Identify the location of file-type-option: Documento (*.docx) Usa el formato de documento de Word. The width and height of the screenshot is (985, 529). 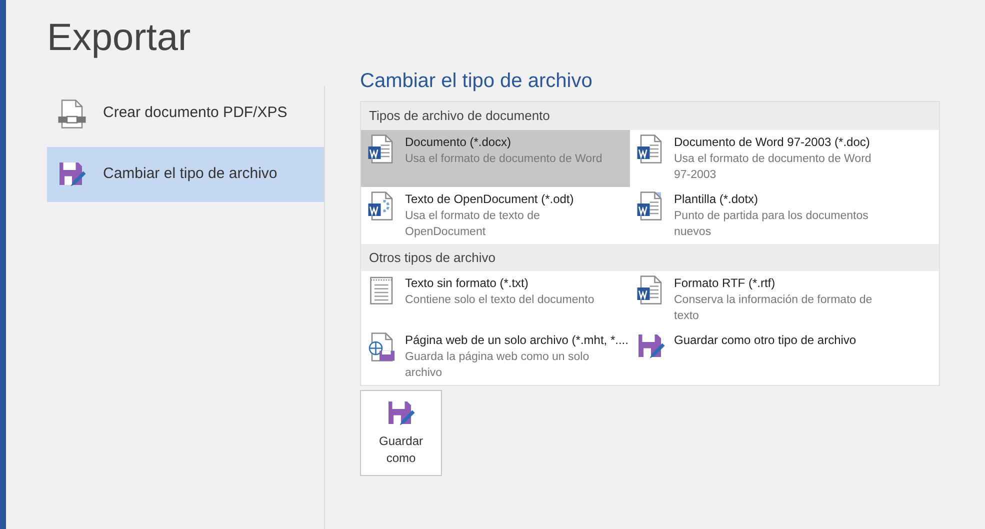
(495, 158).